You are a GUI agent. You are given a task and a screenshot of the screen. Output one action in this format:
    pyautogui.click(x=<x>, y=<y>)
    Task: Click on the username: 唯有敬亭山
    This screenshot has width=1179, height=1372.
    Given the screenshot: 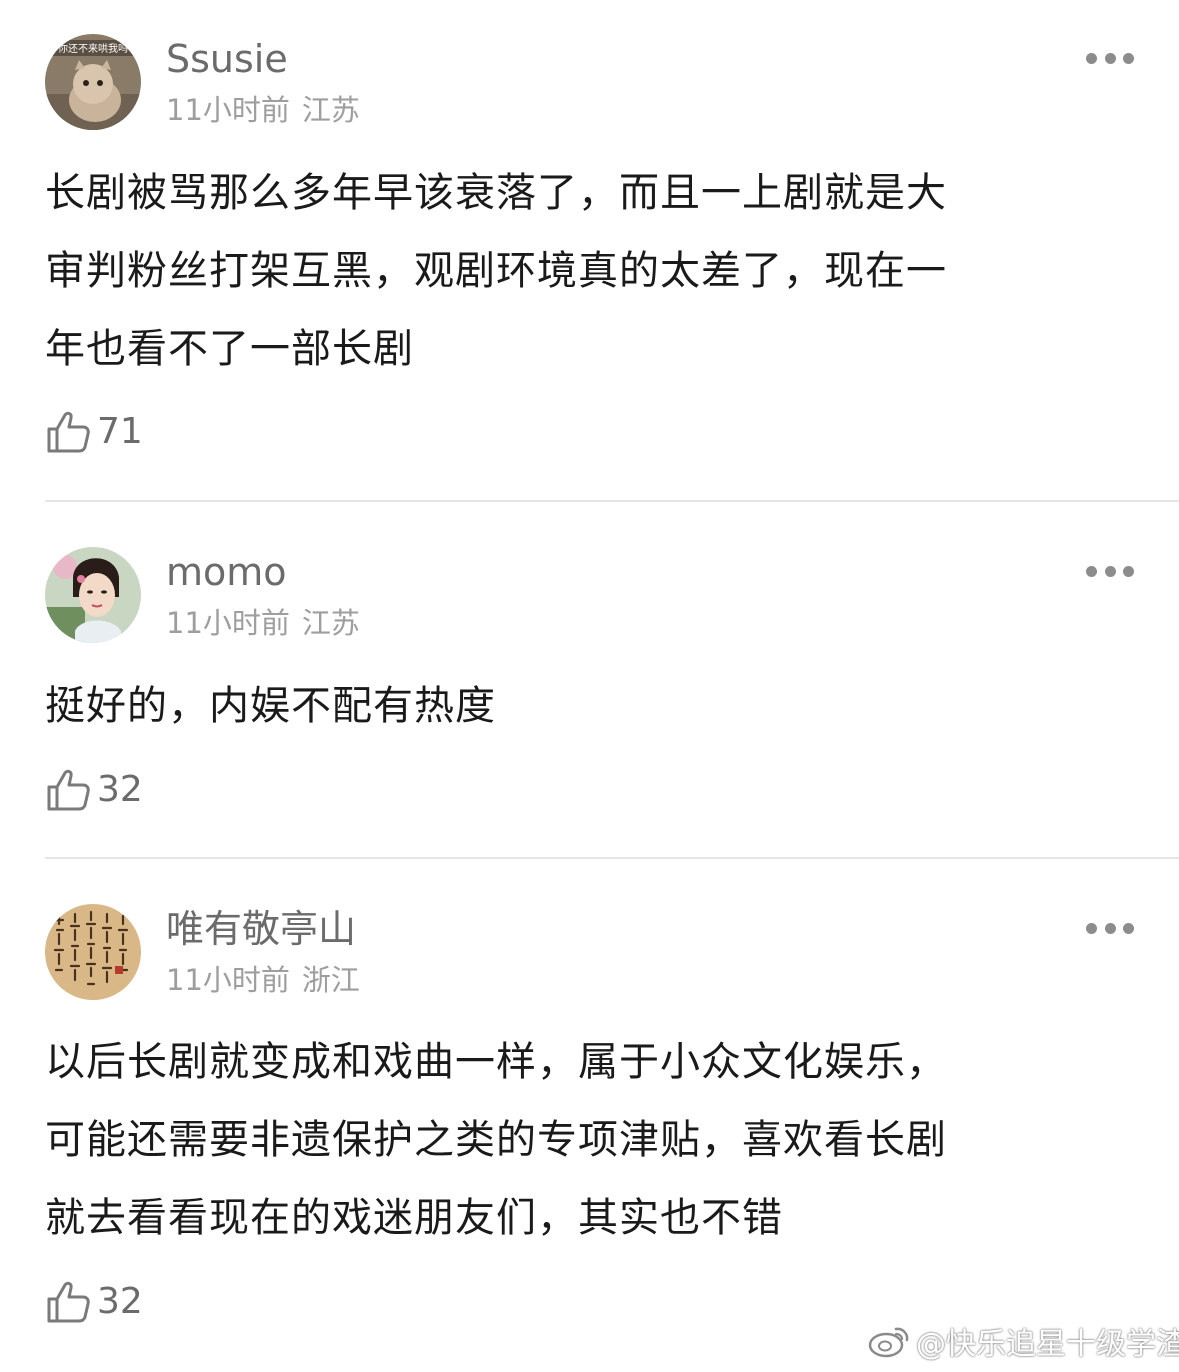 What is the action you would take?
    pyautogui.click(x=261, y=929)
    